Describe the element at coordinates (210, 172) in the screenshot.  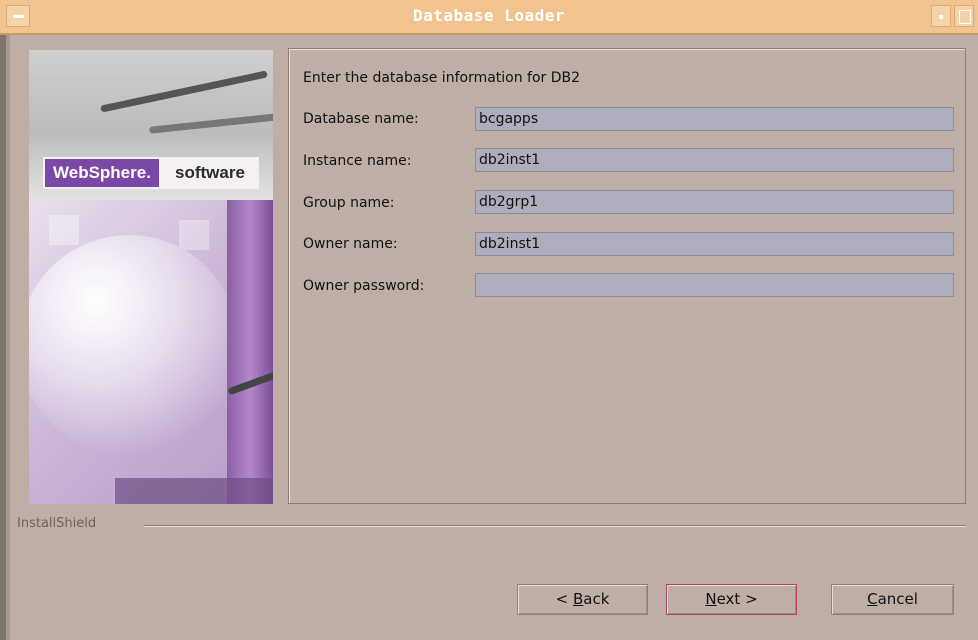
I see `websphere-logo-word: software` at that location.